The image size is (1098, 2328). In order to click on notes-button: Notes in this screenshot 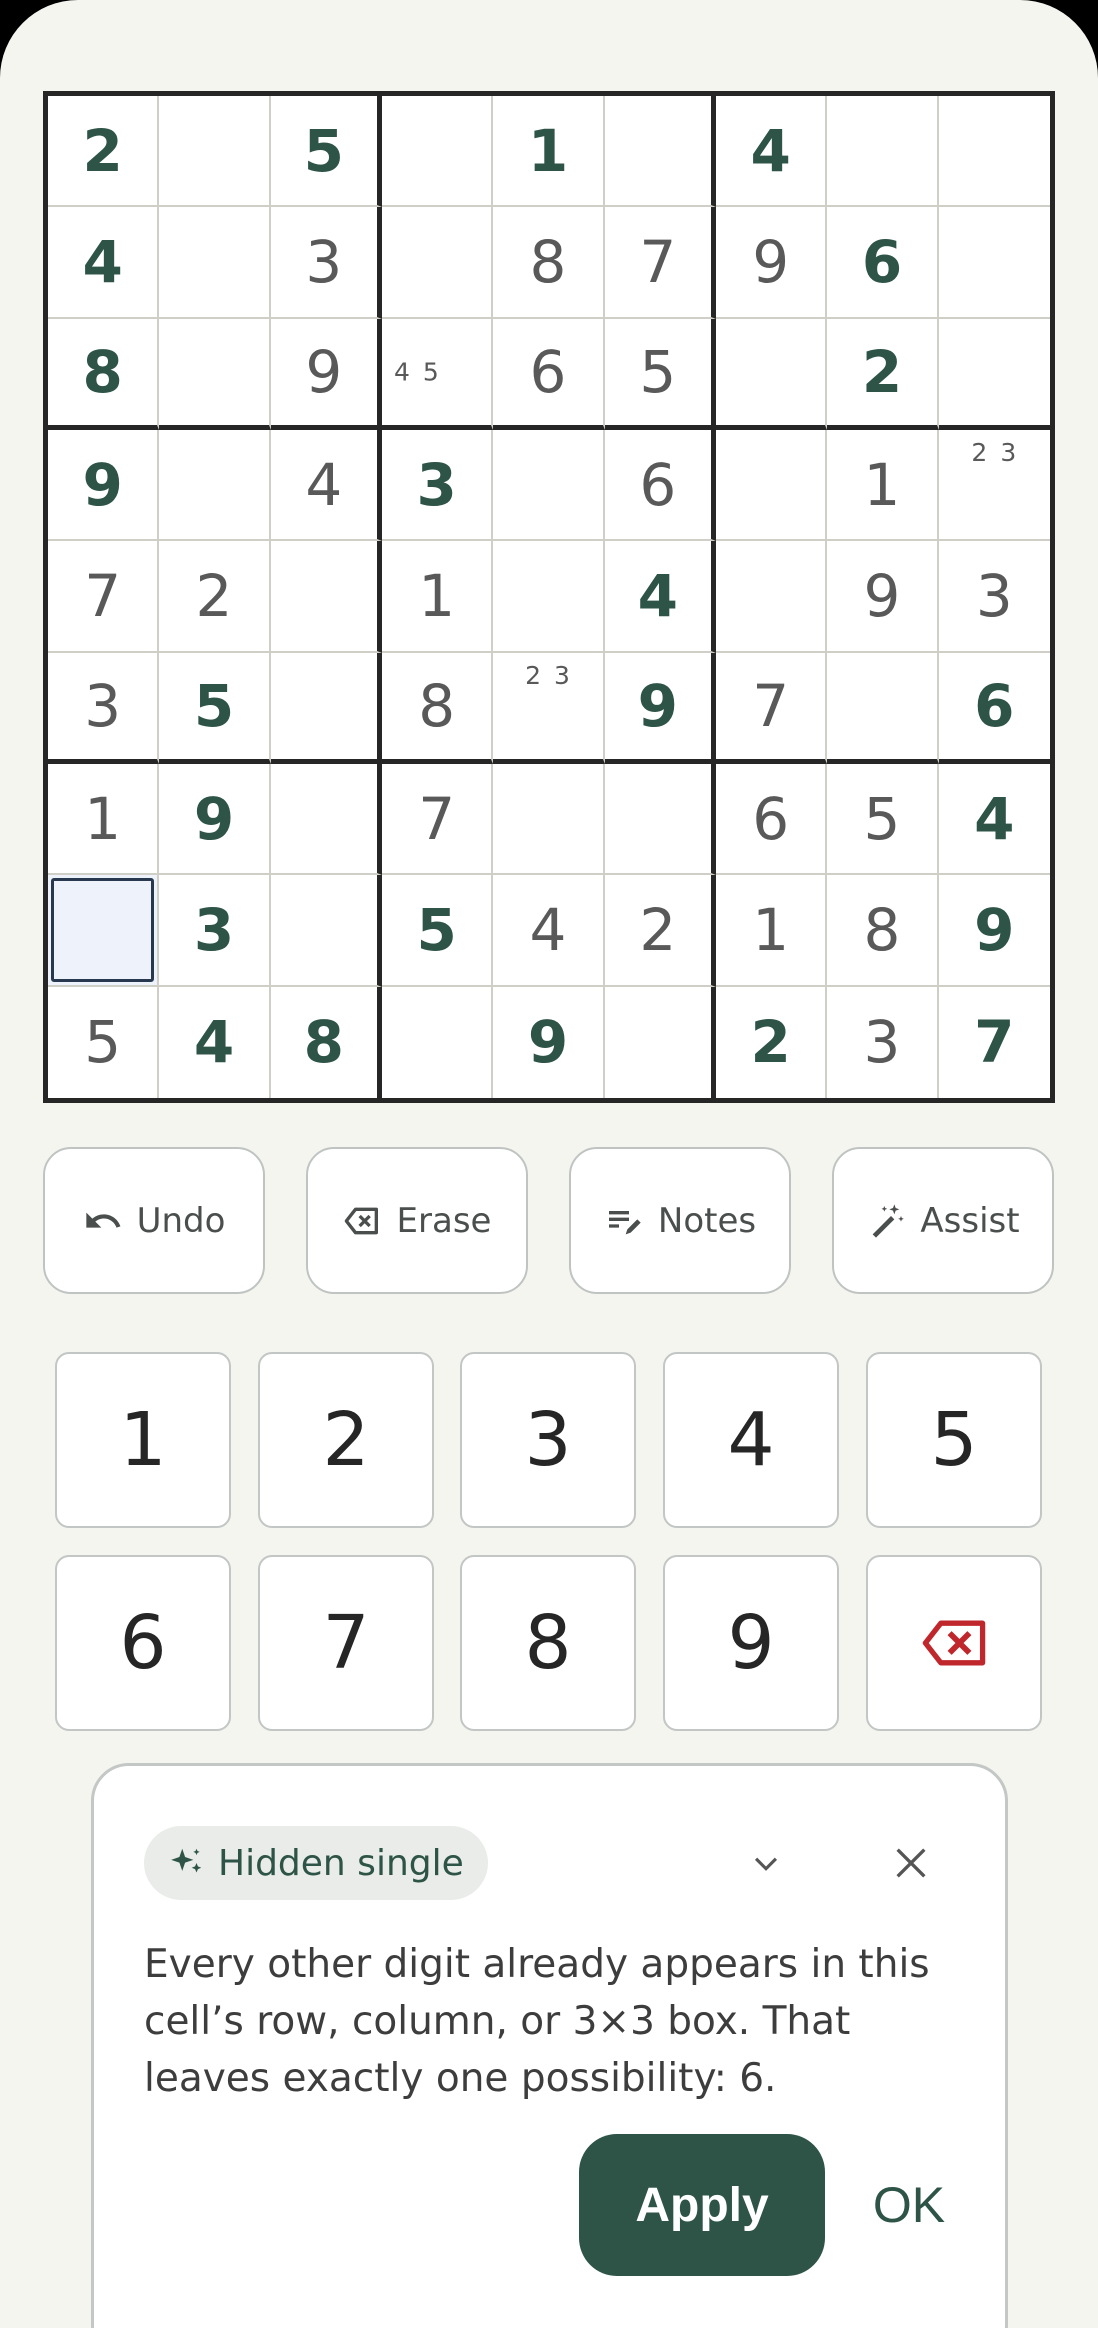, I will do `click(680, 1220)`.